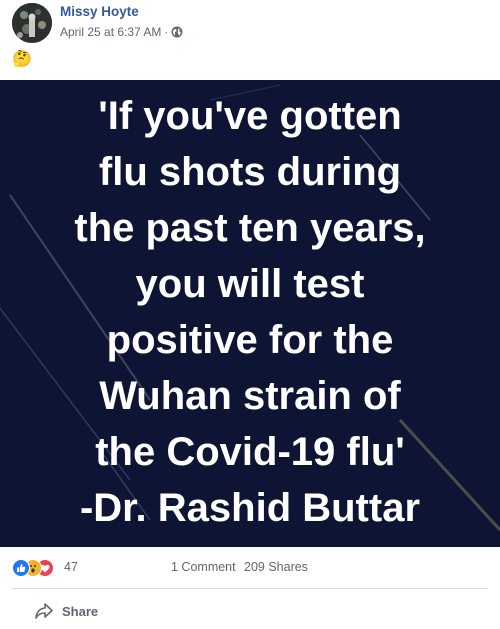 The width and height of the screenshot is (500, 629). I want to click on post-meta: April 25 at 6:37 AM ·, so click(121, 32).